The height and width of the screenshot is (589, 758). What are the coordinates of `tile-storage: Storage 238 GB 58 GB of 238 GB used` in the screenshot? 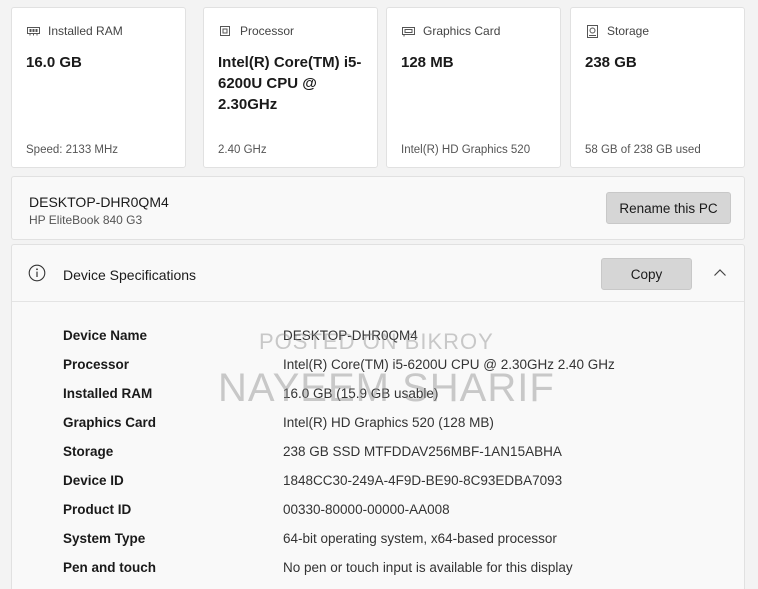 It's located at (657, 87).